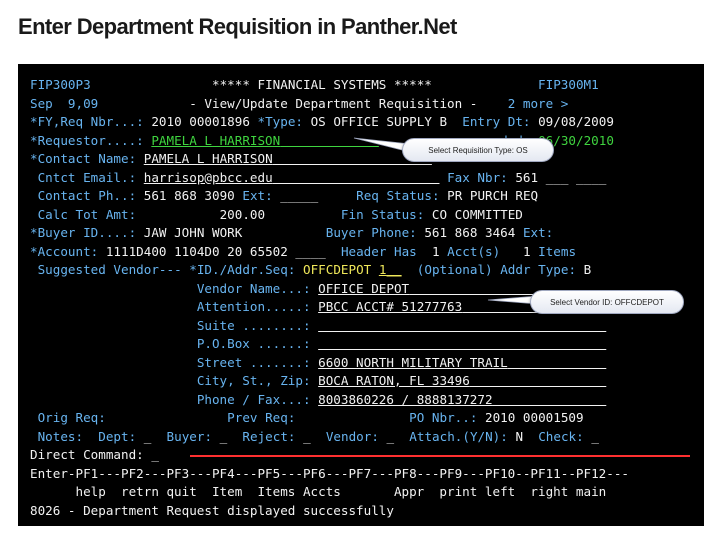 Image resolution: width=720 pixels, height=540 pixels. What do you see at coordinates (519, 436) in the screenshot?
I see `attach-field: N` at bounding box center [519, 436].